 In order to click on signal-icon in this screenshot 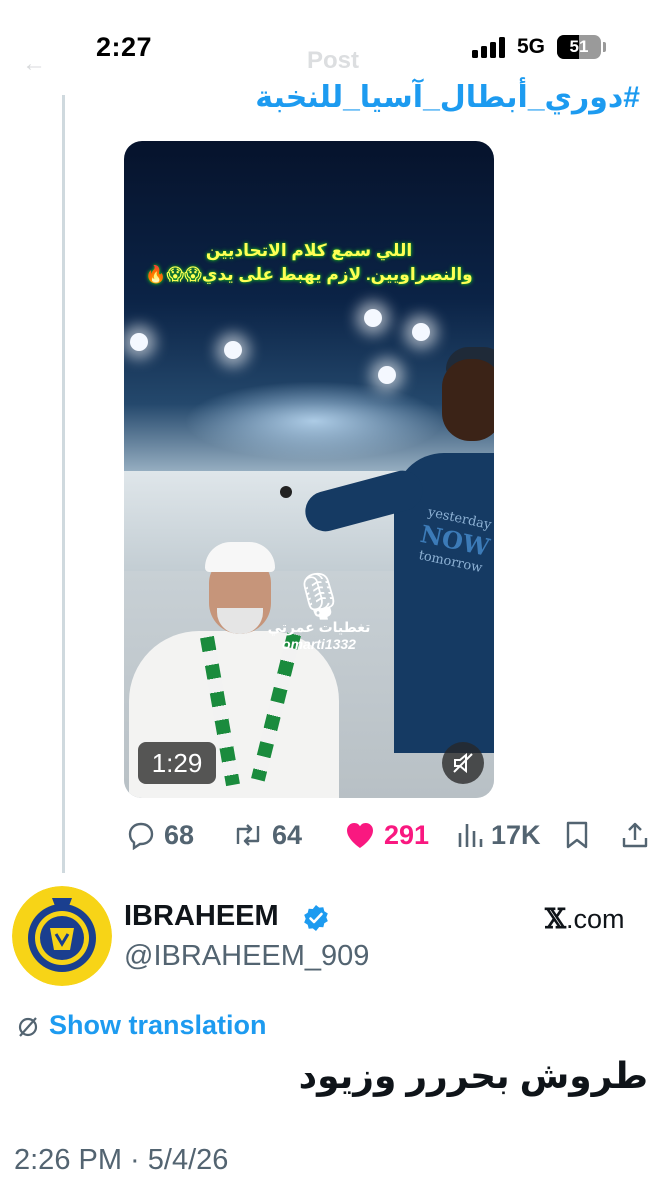, I will do `click(490, 47)`.